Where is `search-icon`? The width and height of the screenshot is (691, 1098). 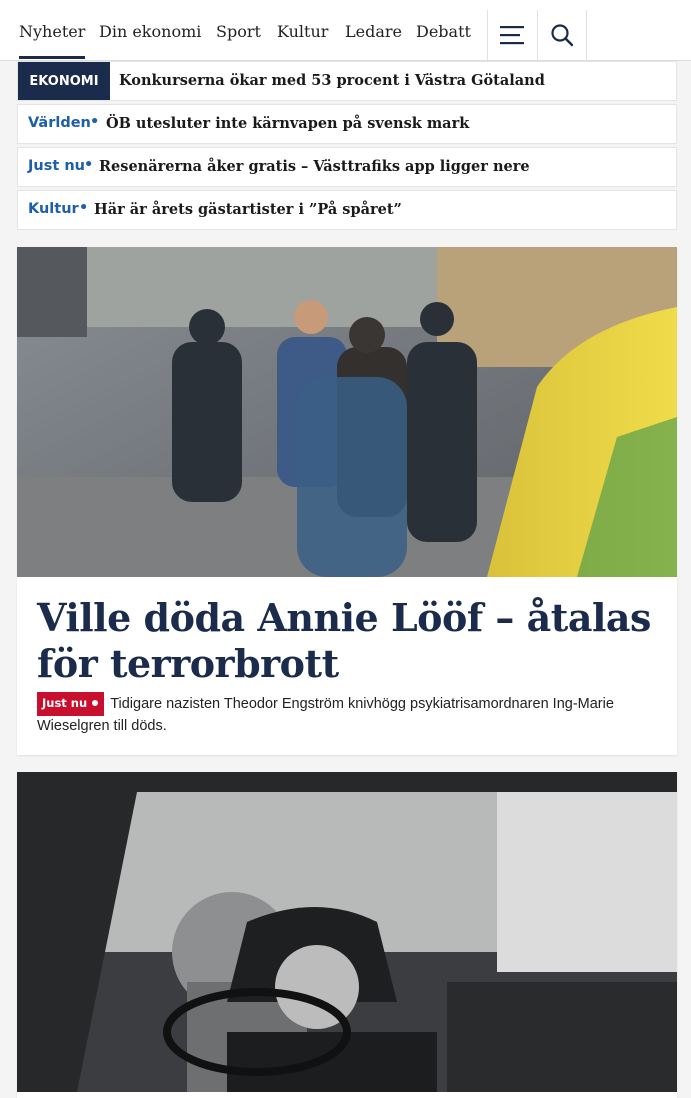
search-icon is located at coordinates (562, 35).